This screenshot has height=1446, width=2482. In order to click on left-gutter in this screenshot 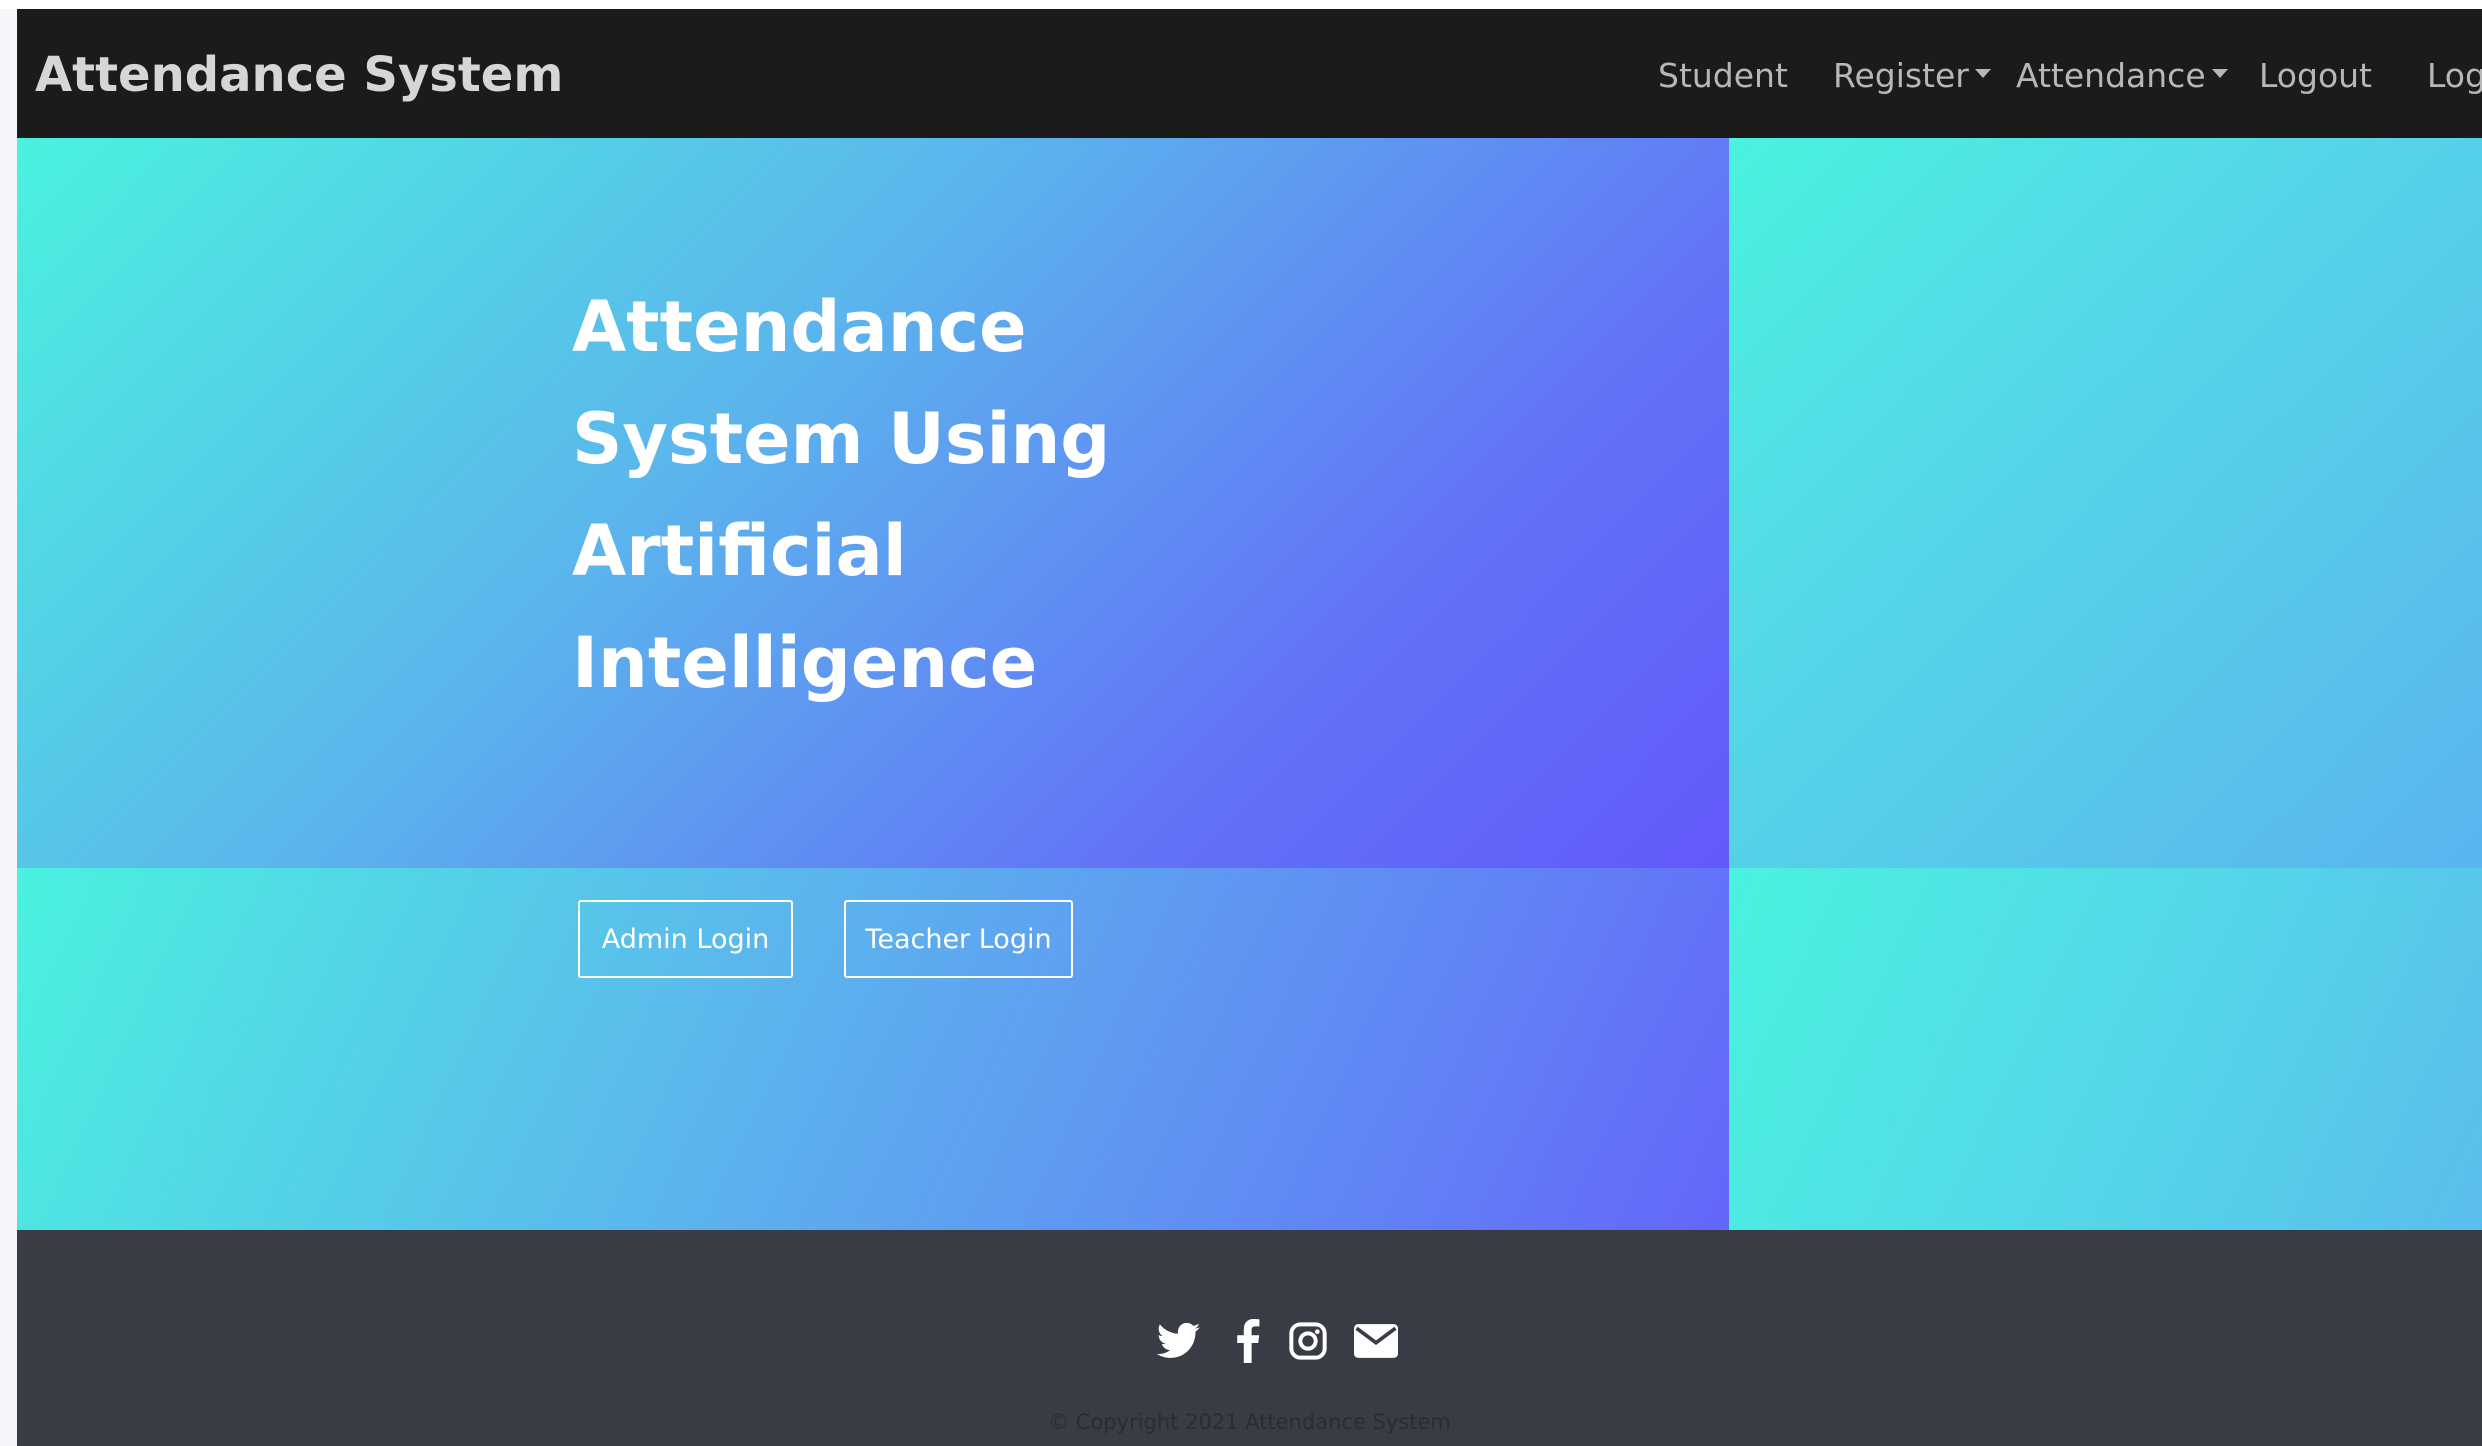, I will do `click(8, 727)`.